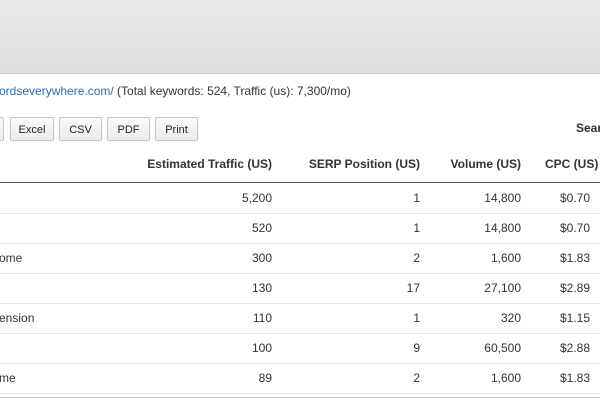  What do you see at coordinates (300, 288) in the screenshot?
I see `table-row: 130 17 27,100 $2.89` at bounding box center [300, 288].